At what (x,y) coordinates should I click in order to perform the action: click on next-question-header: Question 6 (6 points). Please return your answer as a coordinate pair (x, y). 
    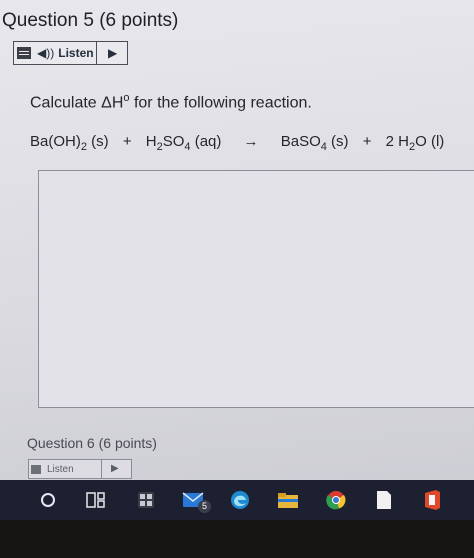
    Looking at the image, I should click on (92, 443).